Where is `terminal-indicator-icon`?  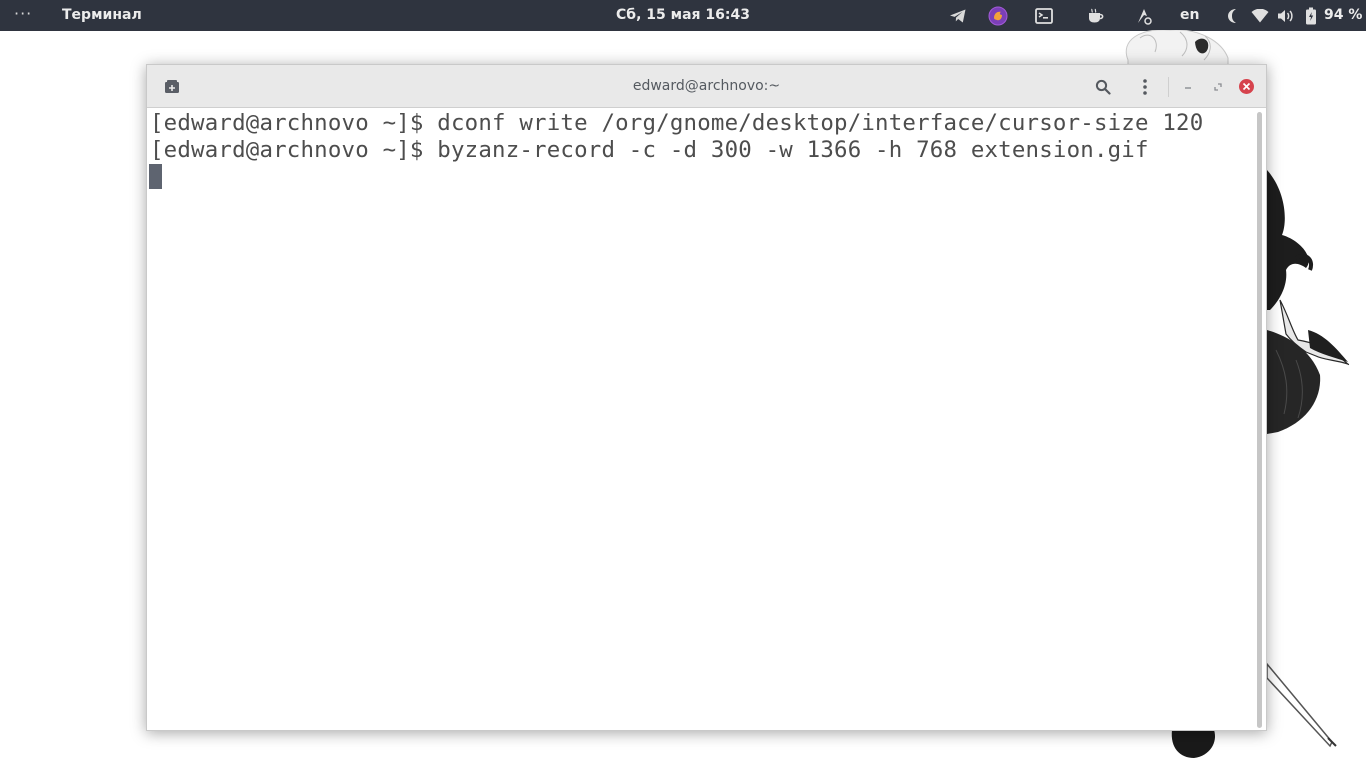 terminal-indicator-icon is located at coordinates (1044, 15).